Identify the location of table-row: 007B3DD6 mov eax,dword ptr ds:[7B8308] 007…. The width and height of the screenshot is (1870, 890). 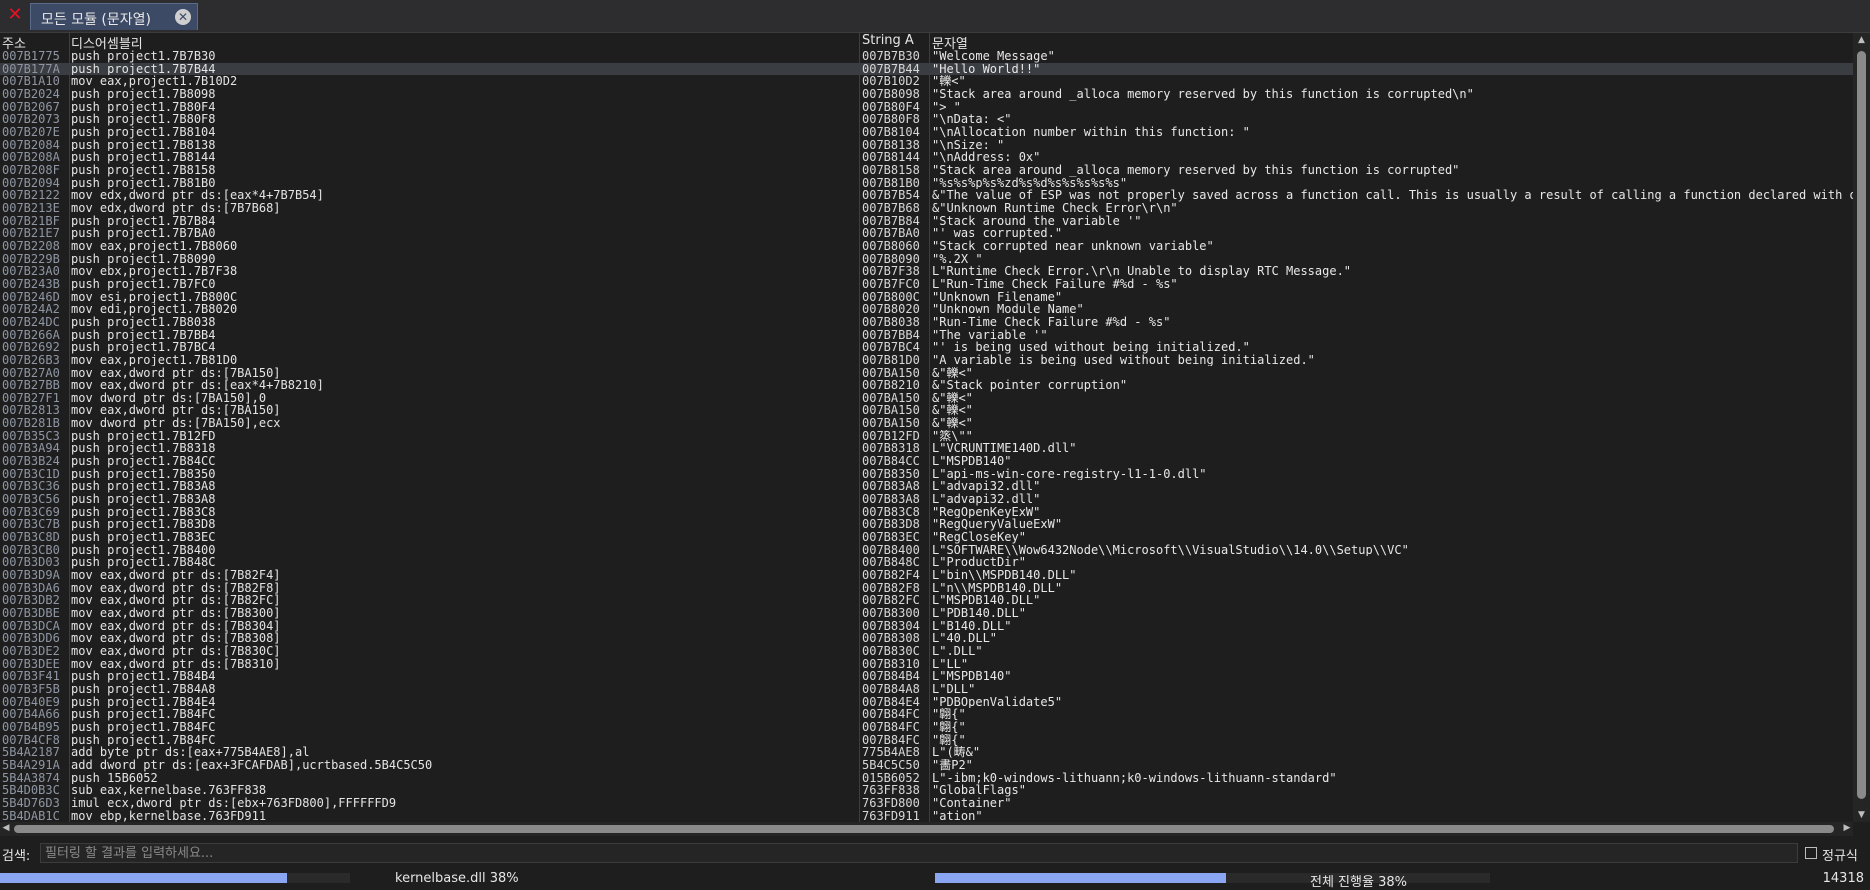
(926, 638).